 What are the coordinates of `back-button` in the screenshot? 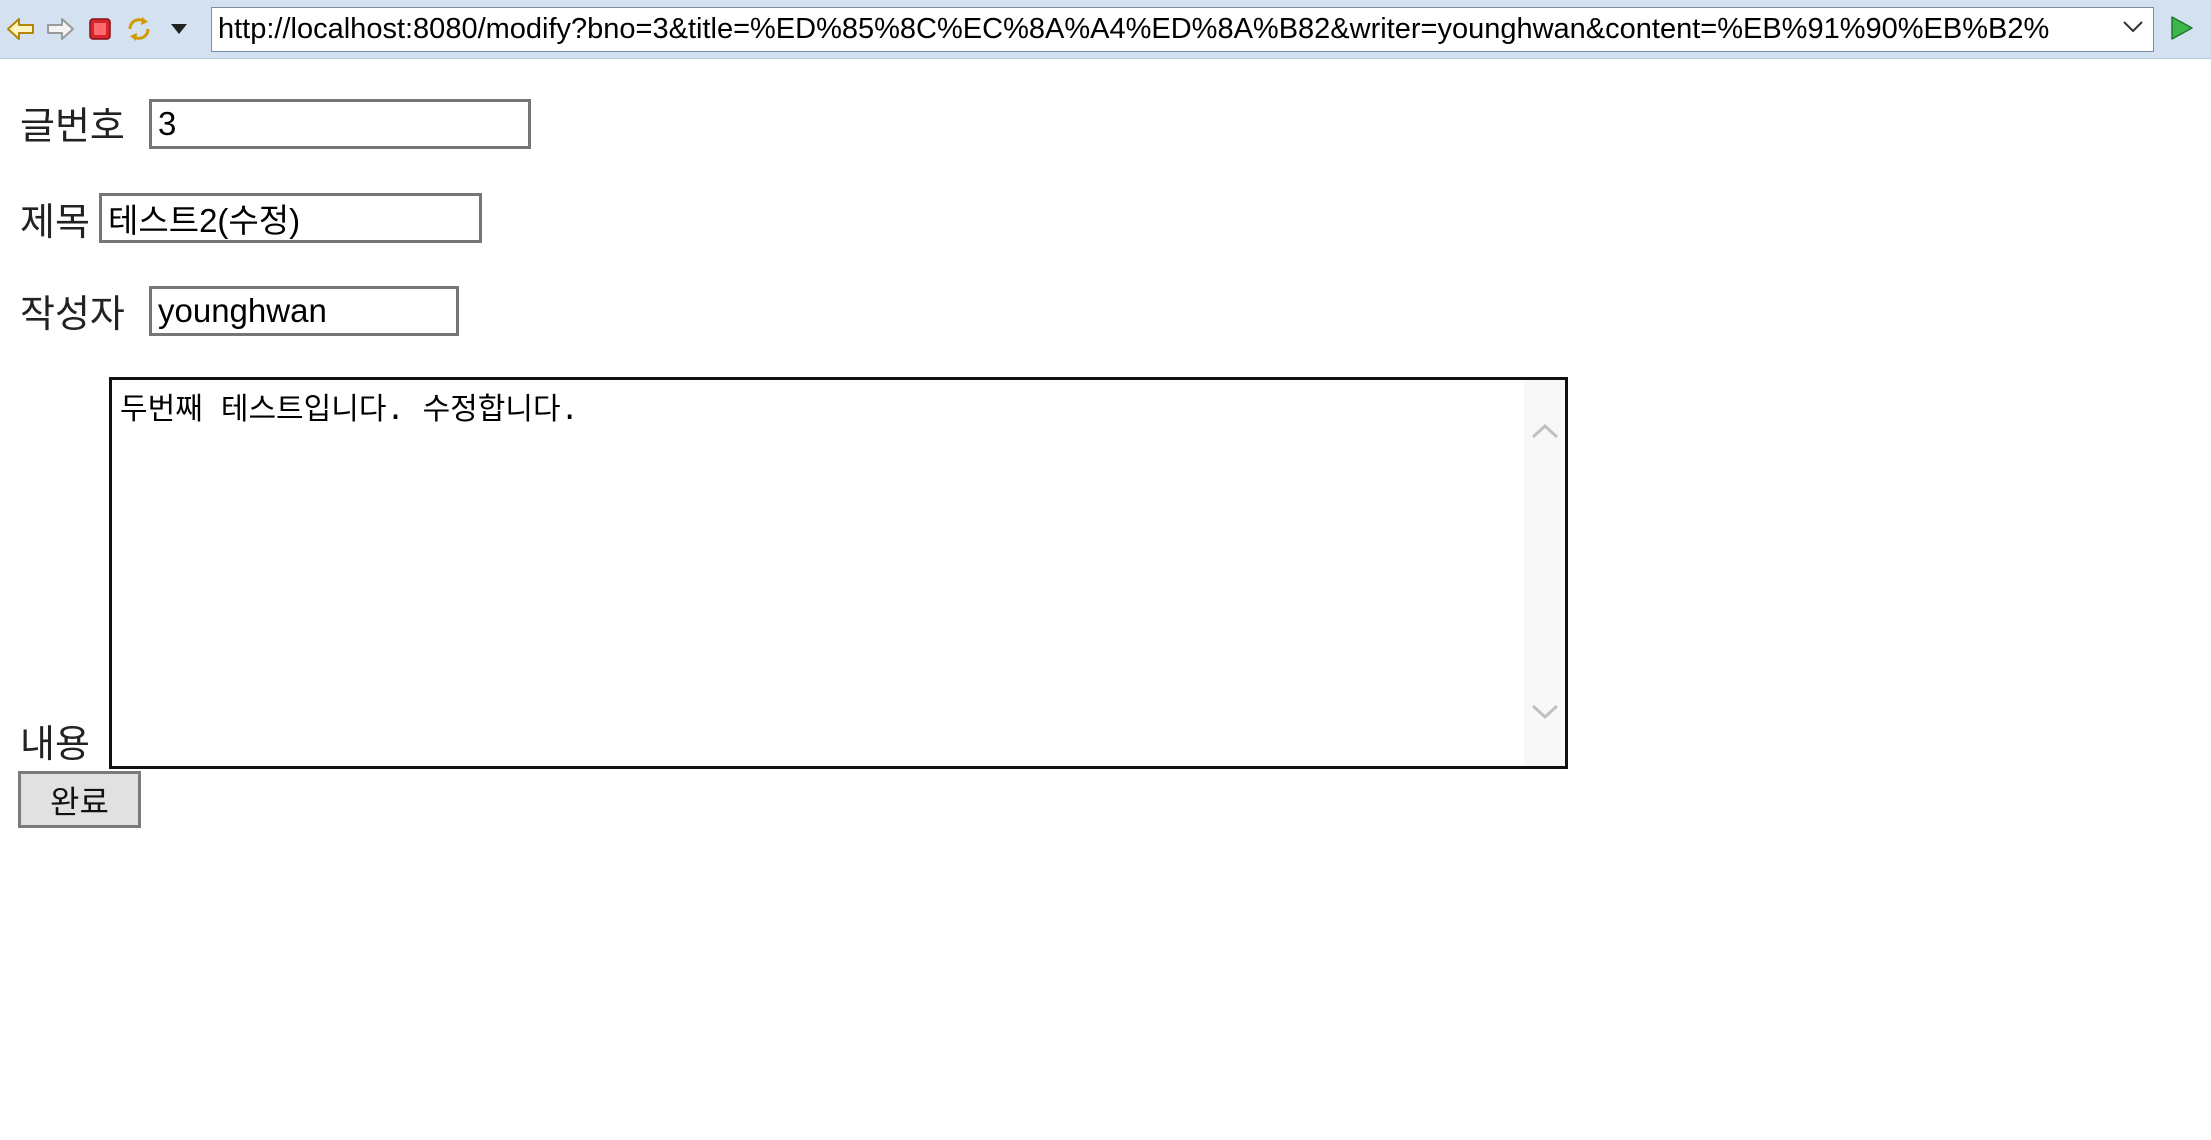 It's located at (21, 29).